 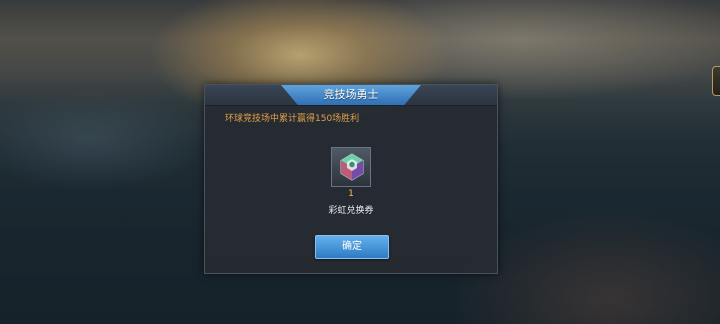 I want to click on rainbow-voucher-icon, so click(x=352, y=167).